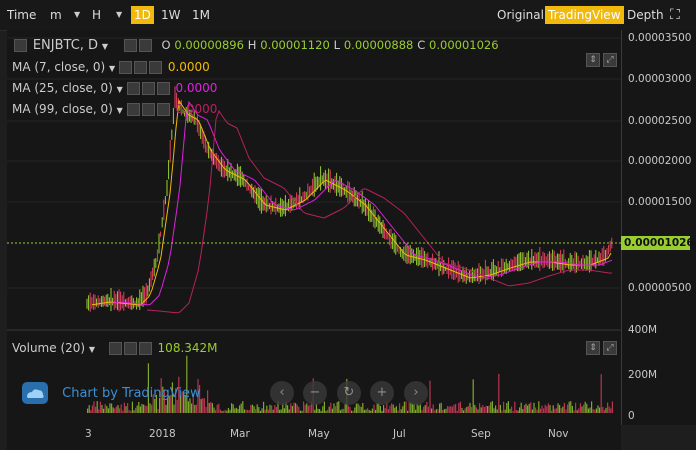  What do you see at coordinates (660, 161) in the screenshot?
I see `price-tick: 0.00002000` at bounding box center [660, 161].